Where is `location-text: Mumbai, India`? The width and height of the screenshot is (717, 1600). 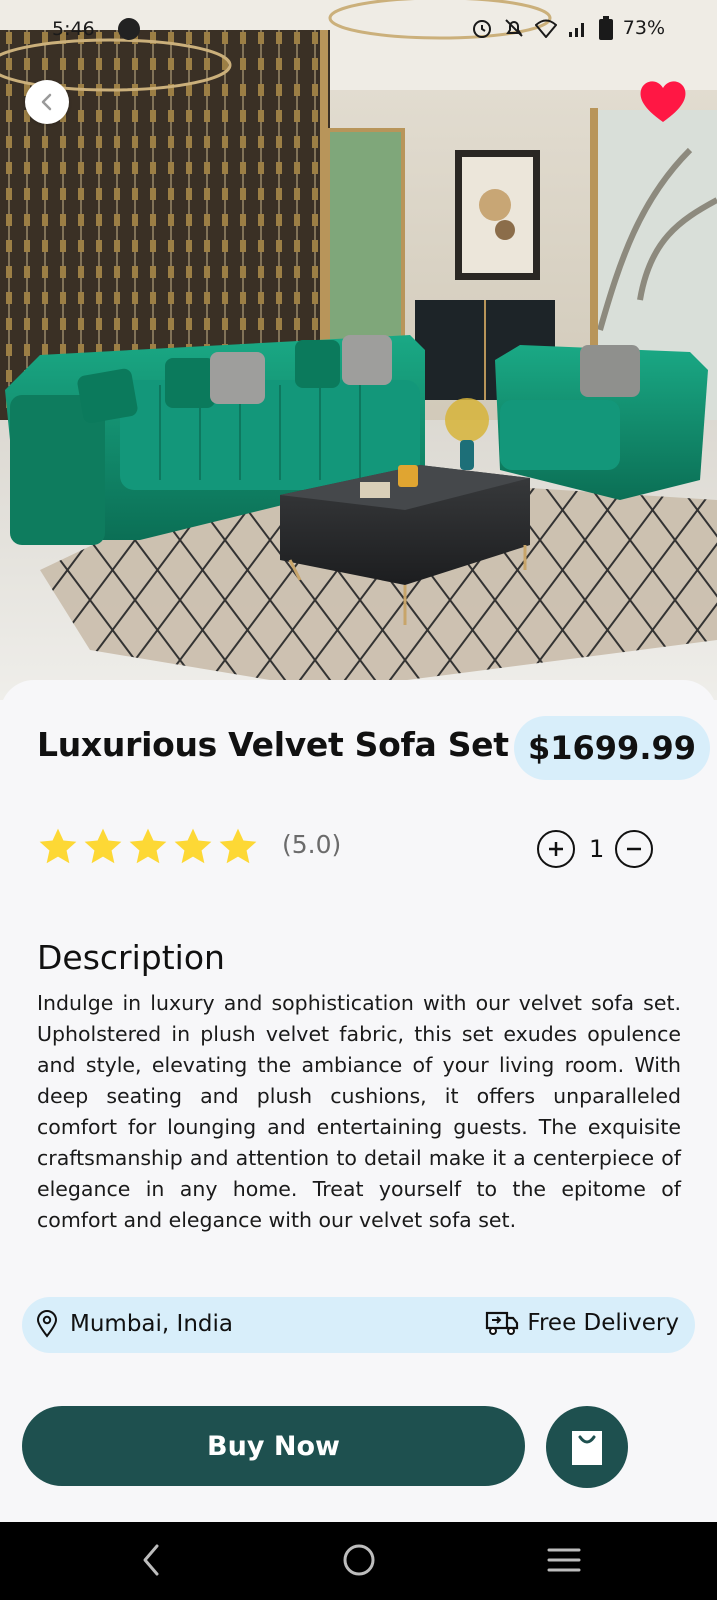 location-text: Mumbai, India is located at coordinates (151, 1324).